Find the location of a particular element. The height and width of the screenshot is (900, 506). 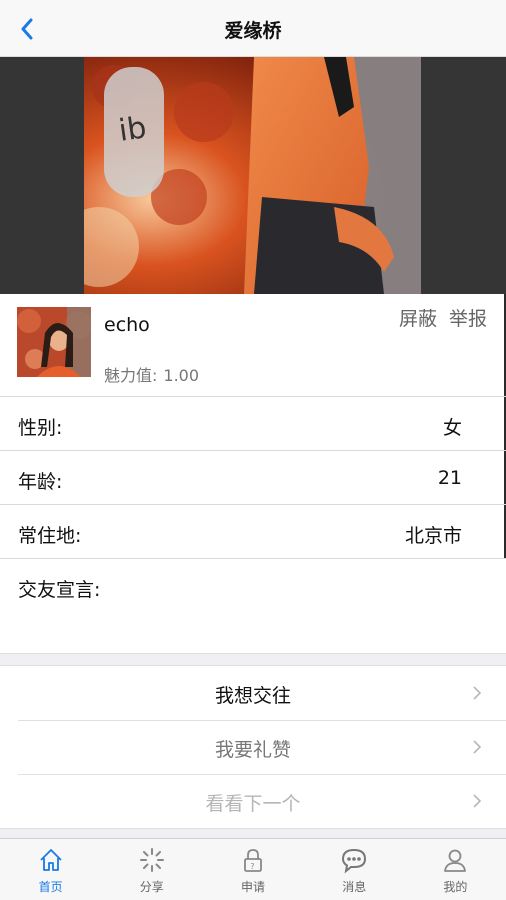

tab-share-label: 分享 is located at coordinates (151, 887).